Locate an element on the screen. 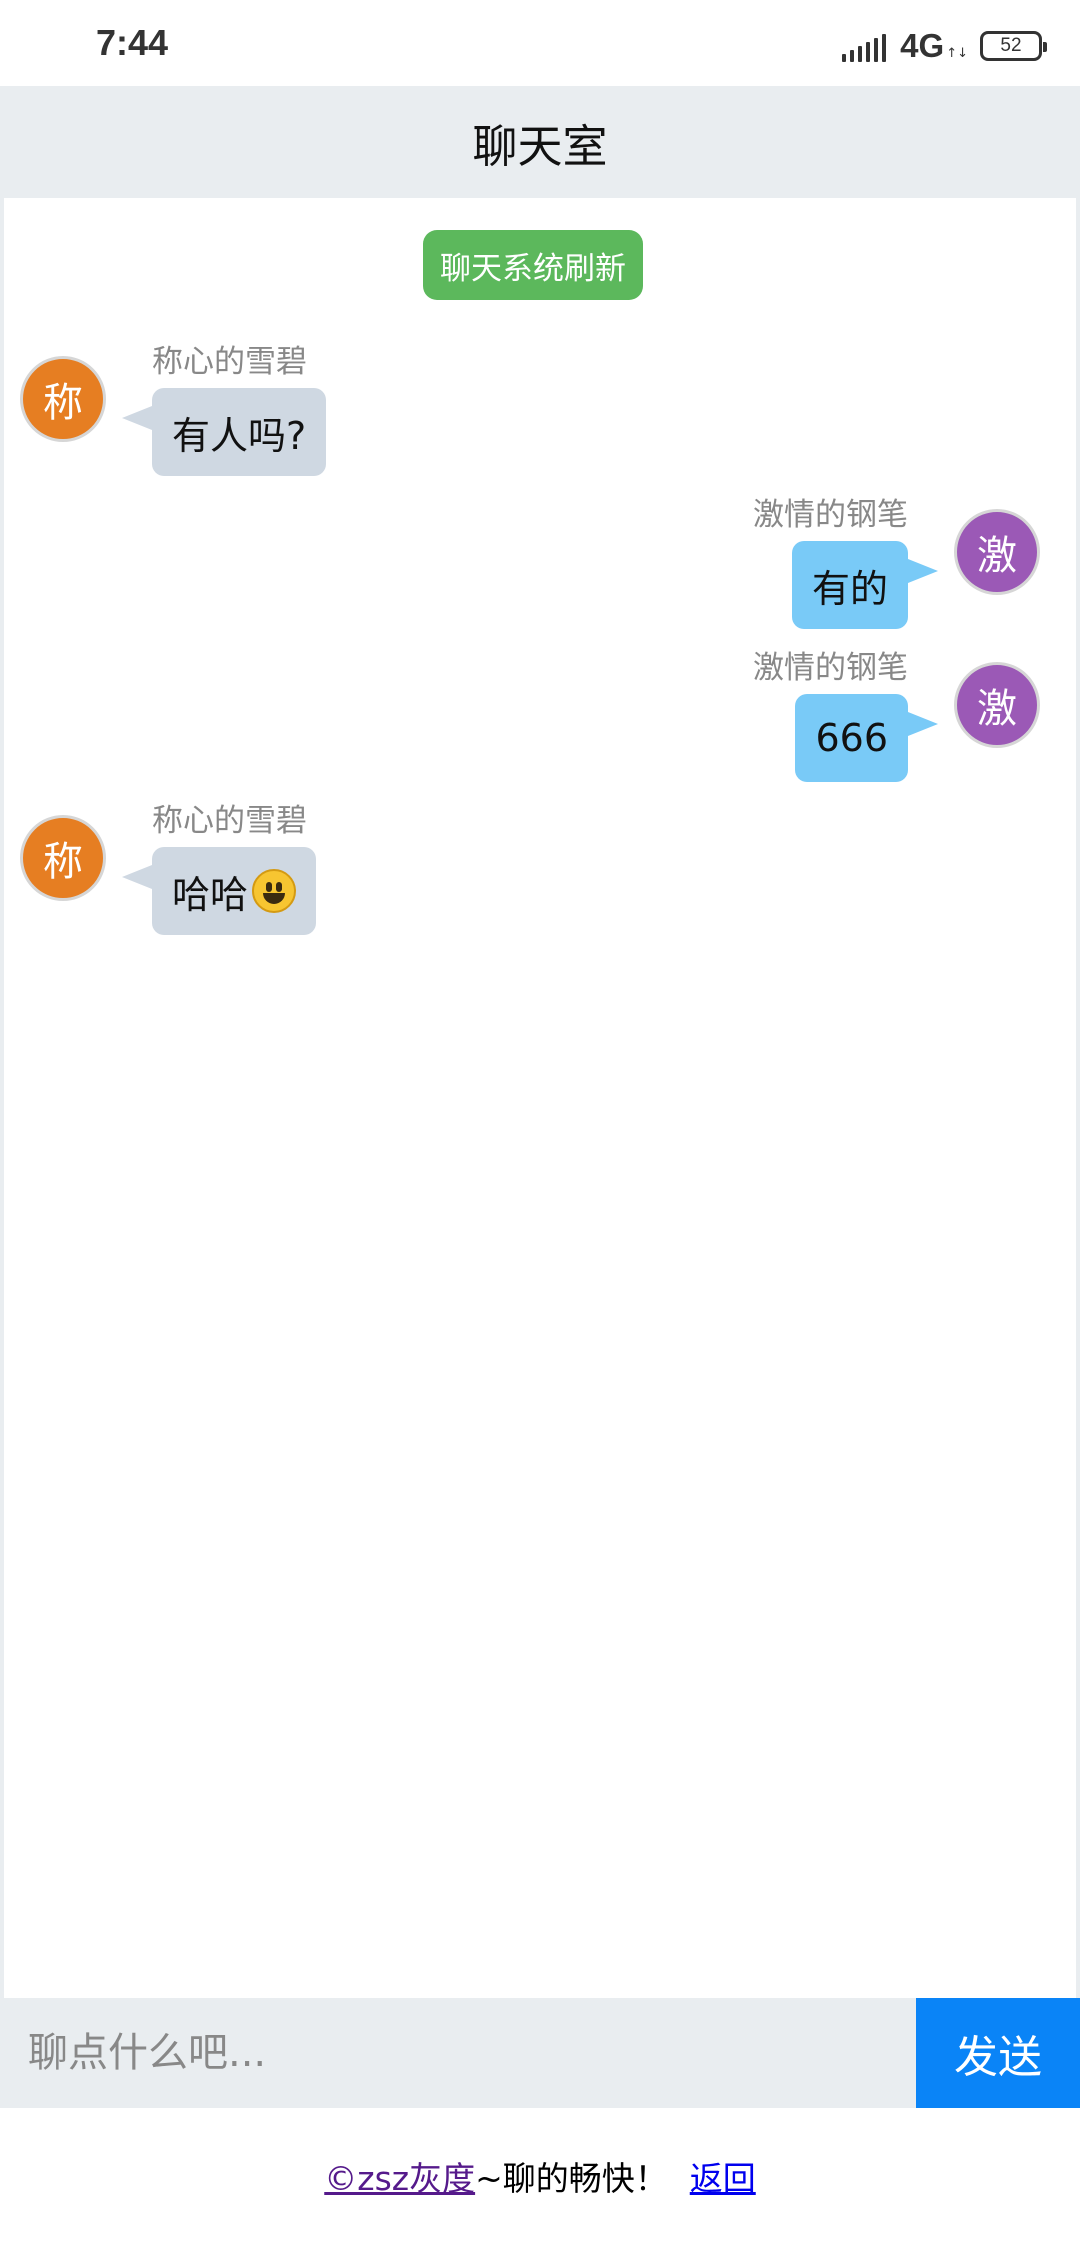 This screenshot has height=2244, width=1080. message-bubble: 哈哈 is located at coordinates (219, 891).